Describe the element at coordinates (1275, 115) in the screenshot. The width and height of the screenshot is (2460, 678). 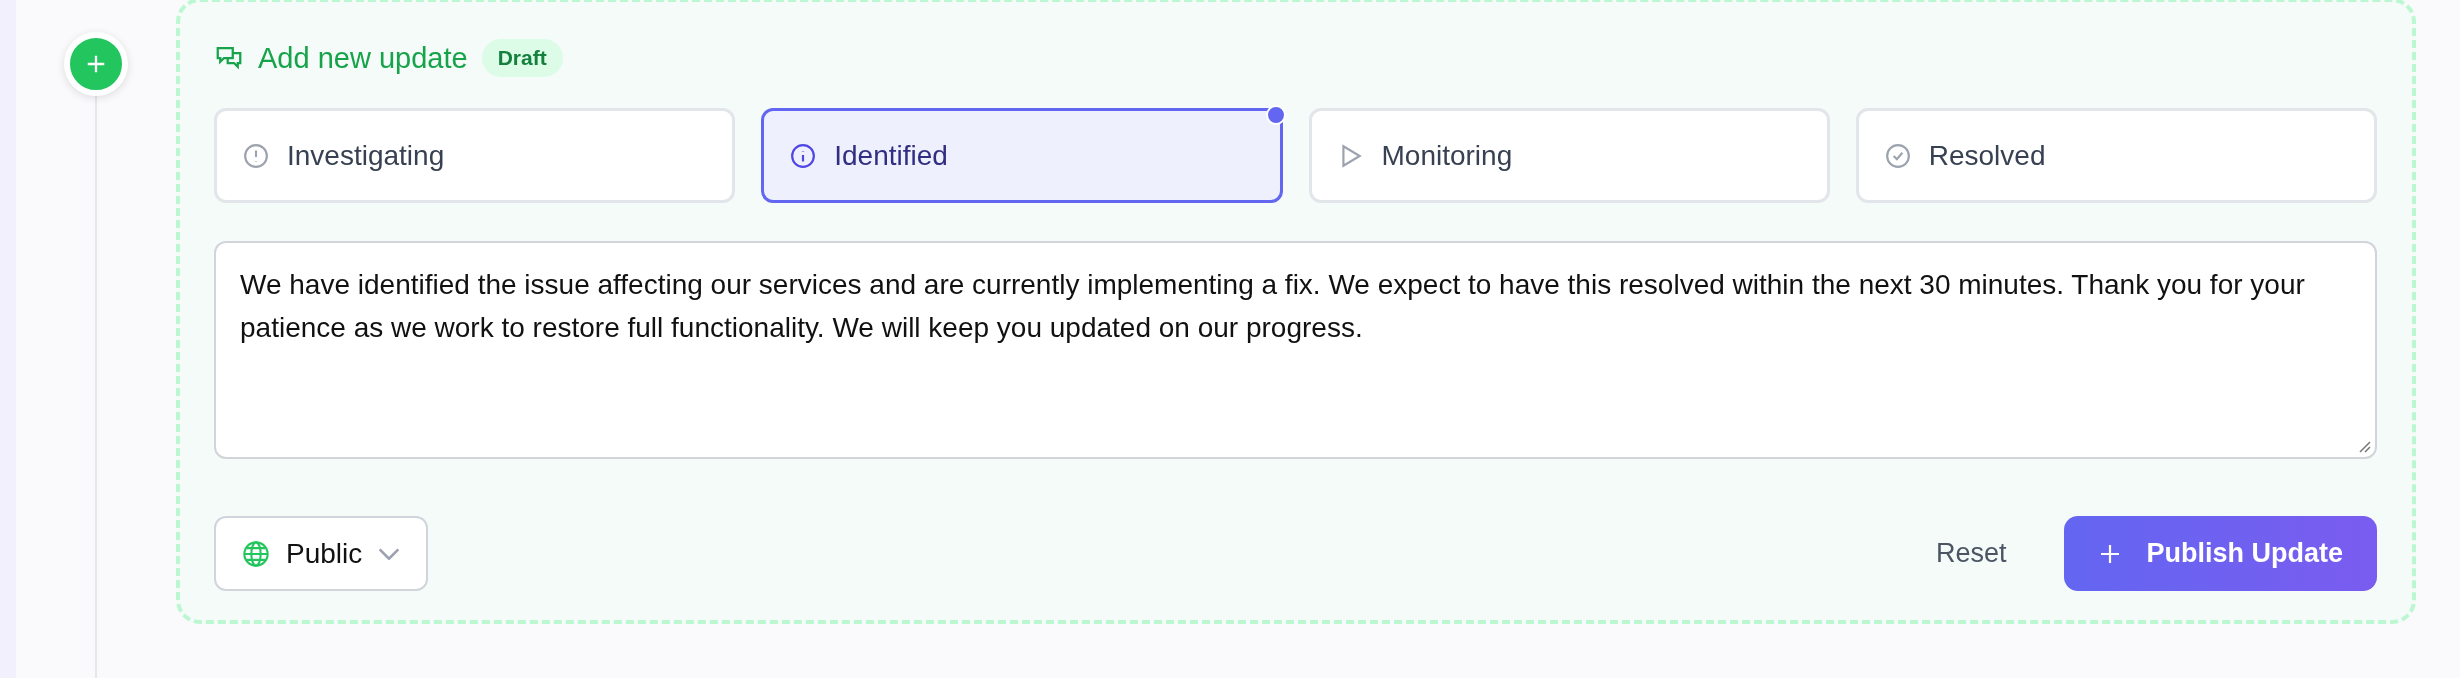
I see `selected-dot` at that location.